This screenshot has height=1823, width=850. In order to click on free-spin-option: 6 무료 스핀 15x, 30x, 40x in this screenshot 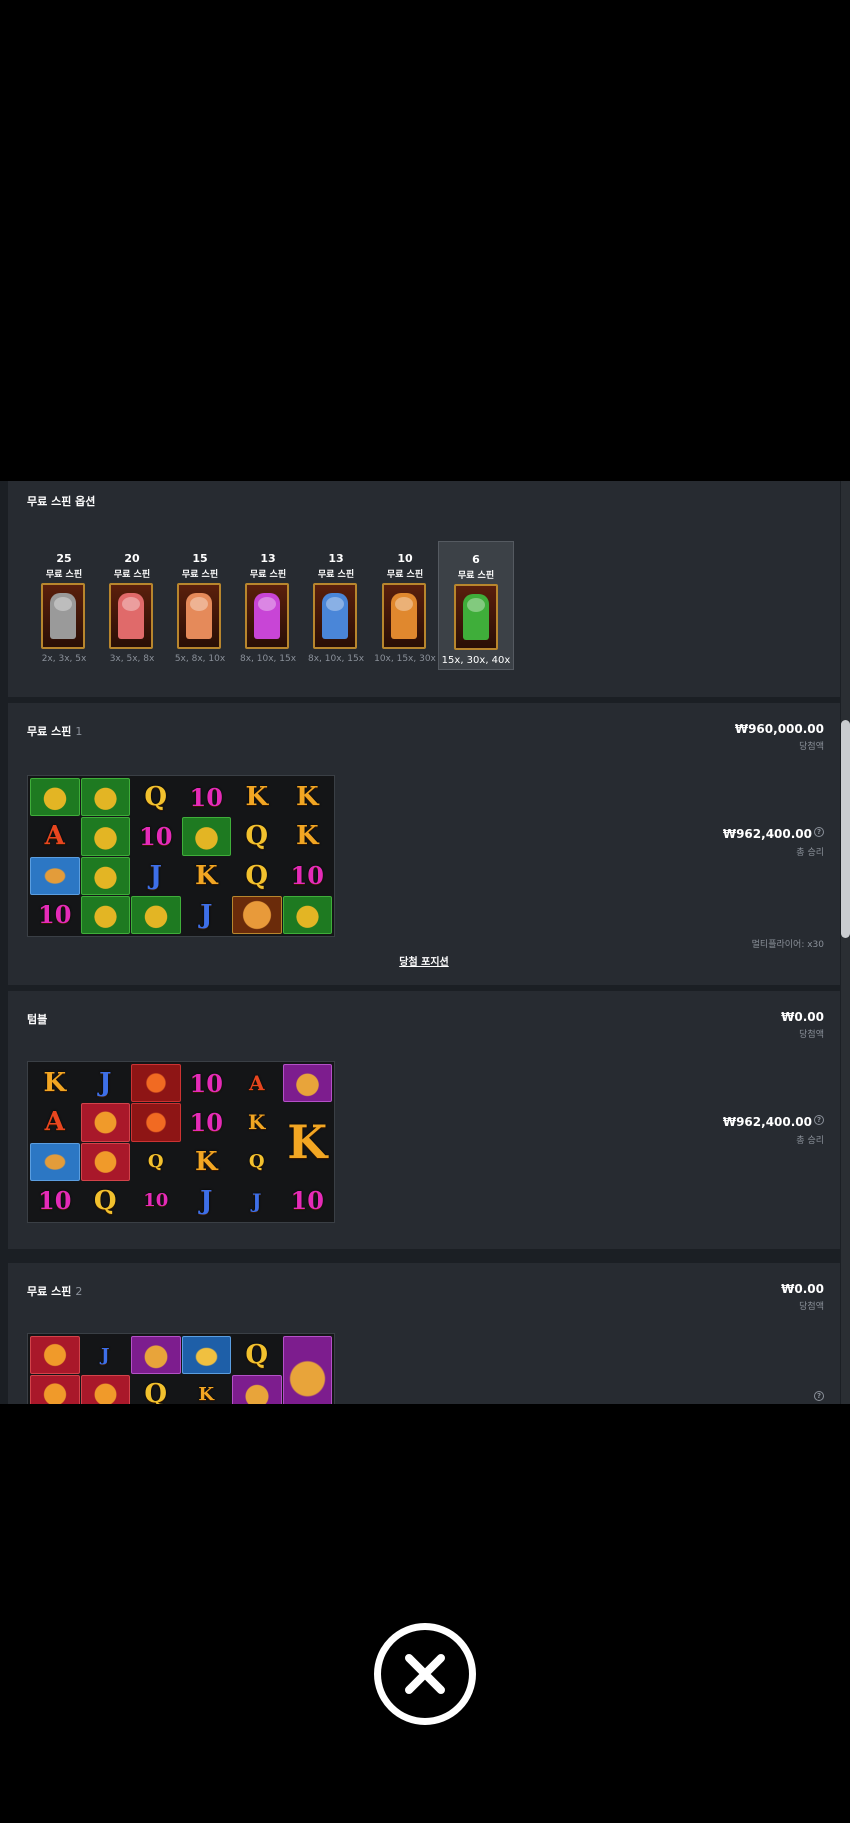, I will do `click(476, 605)`.